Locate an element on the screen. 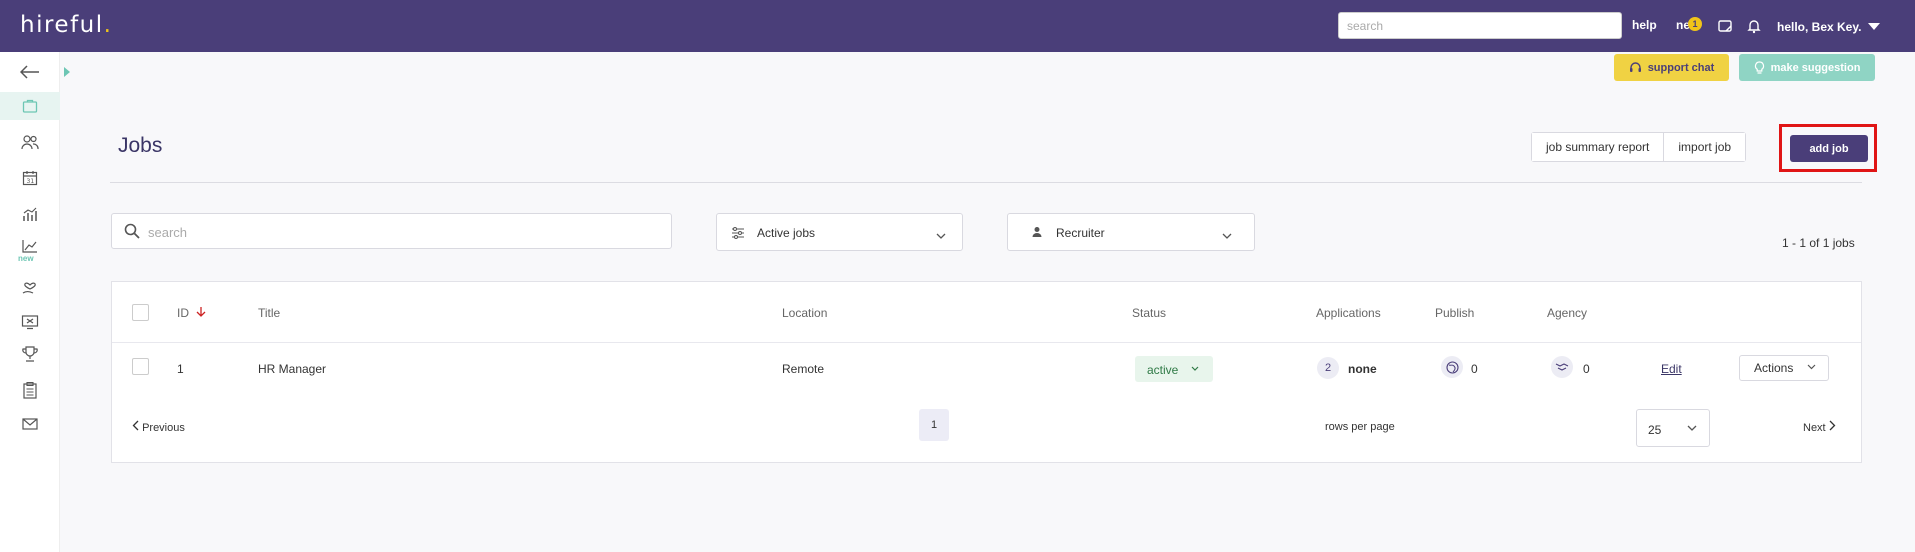 This screenshot has height=552, width=1915. column-header-applications: Applications is located at coordinates (1348, 313).